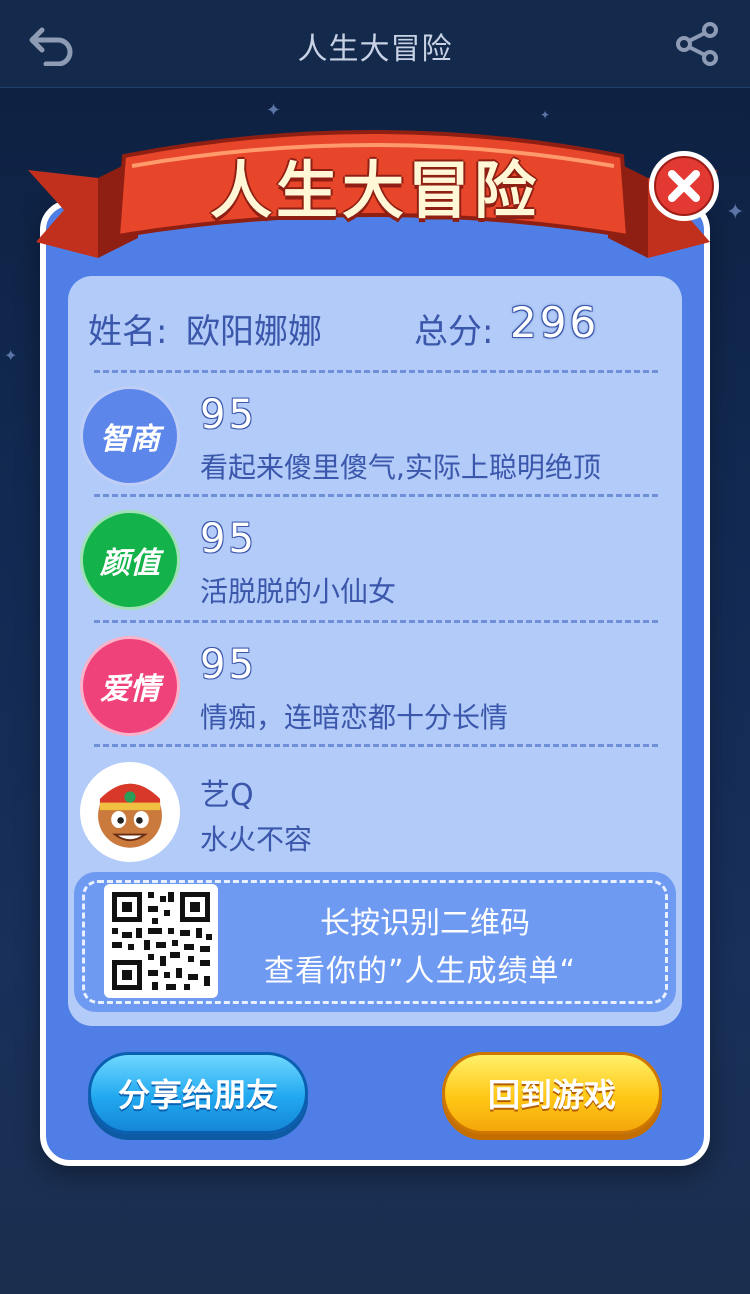 Image resolution: width=750 pixels, height=1294 pixels. What do you see at coordinates (698, 44) in the screenshot?
I see `share-icon` at bounding box center [698, 44].